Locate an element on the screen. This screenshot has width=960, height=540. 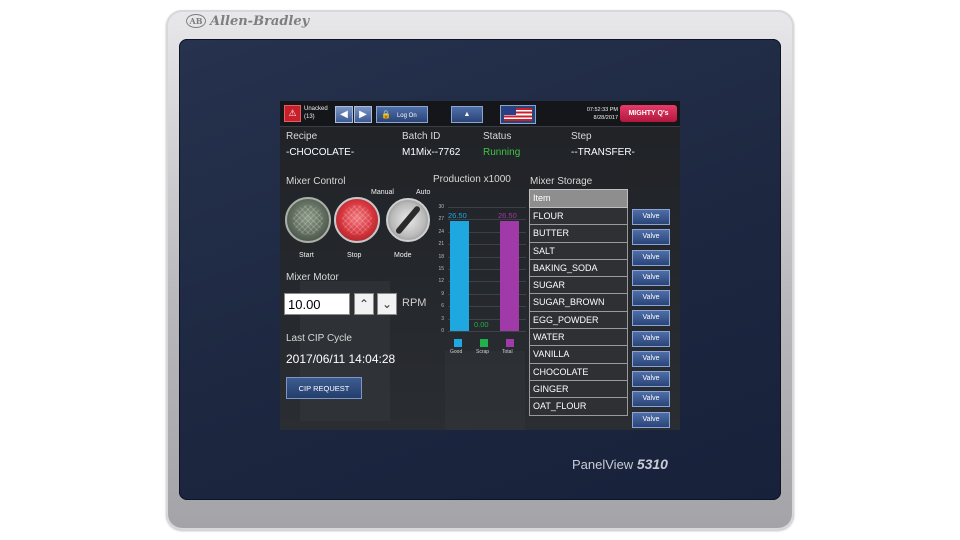
table-row: SALT is located at coordinates (578, 251).